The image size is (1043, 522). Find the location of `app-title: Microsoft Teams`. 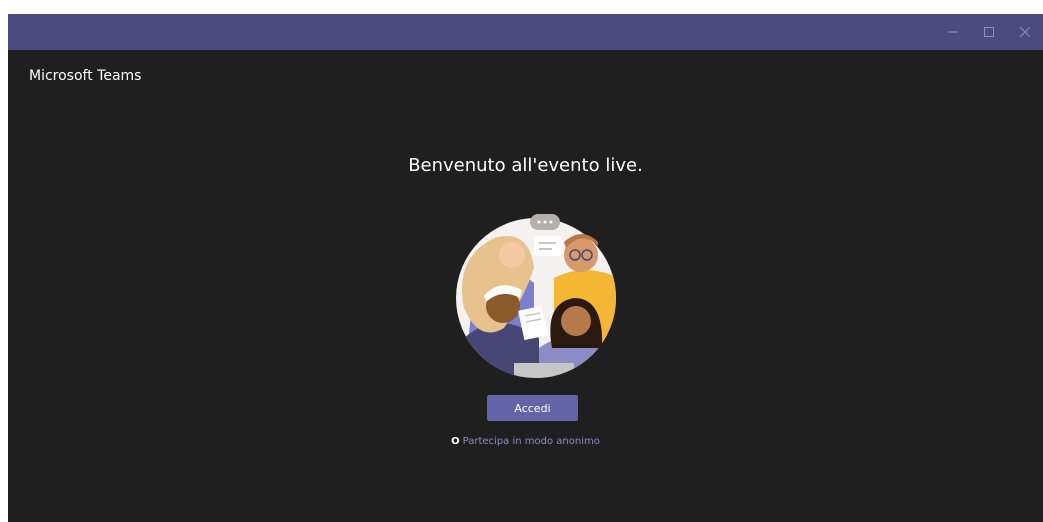

app-title: Microsoft Teams is located at coordinates (85, 76).